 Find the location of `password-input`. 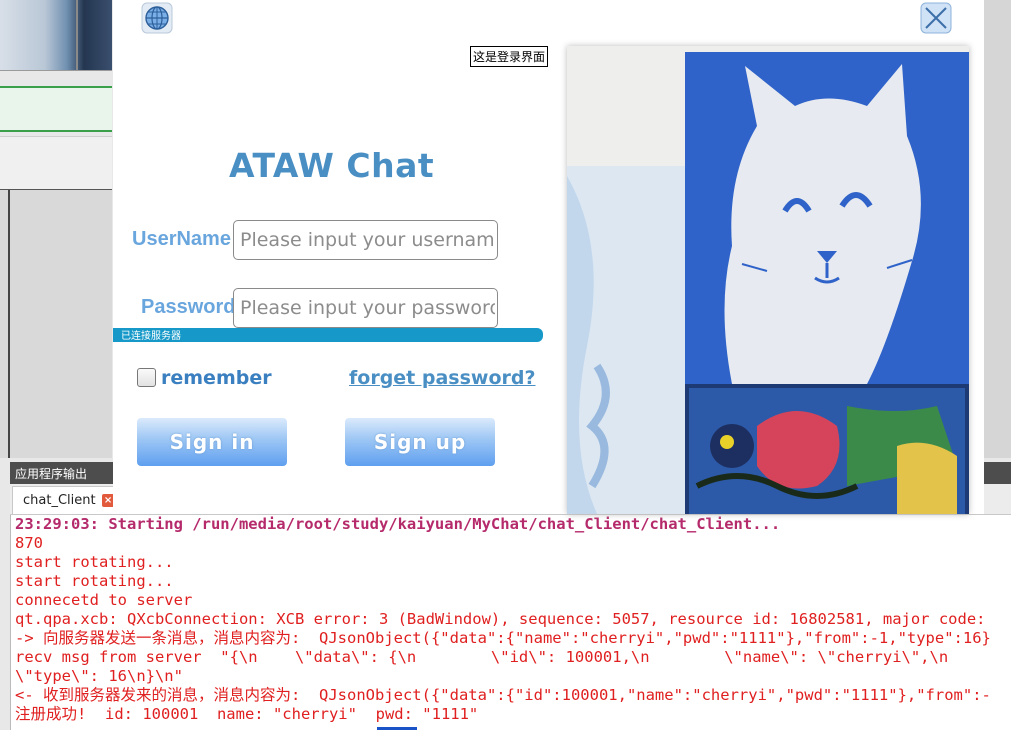

password-input is located at coordinates (365, 308).